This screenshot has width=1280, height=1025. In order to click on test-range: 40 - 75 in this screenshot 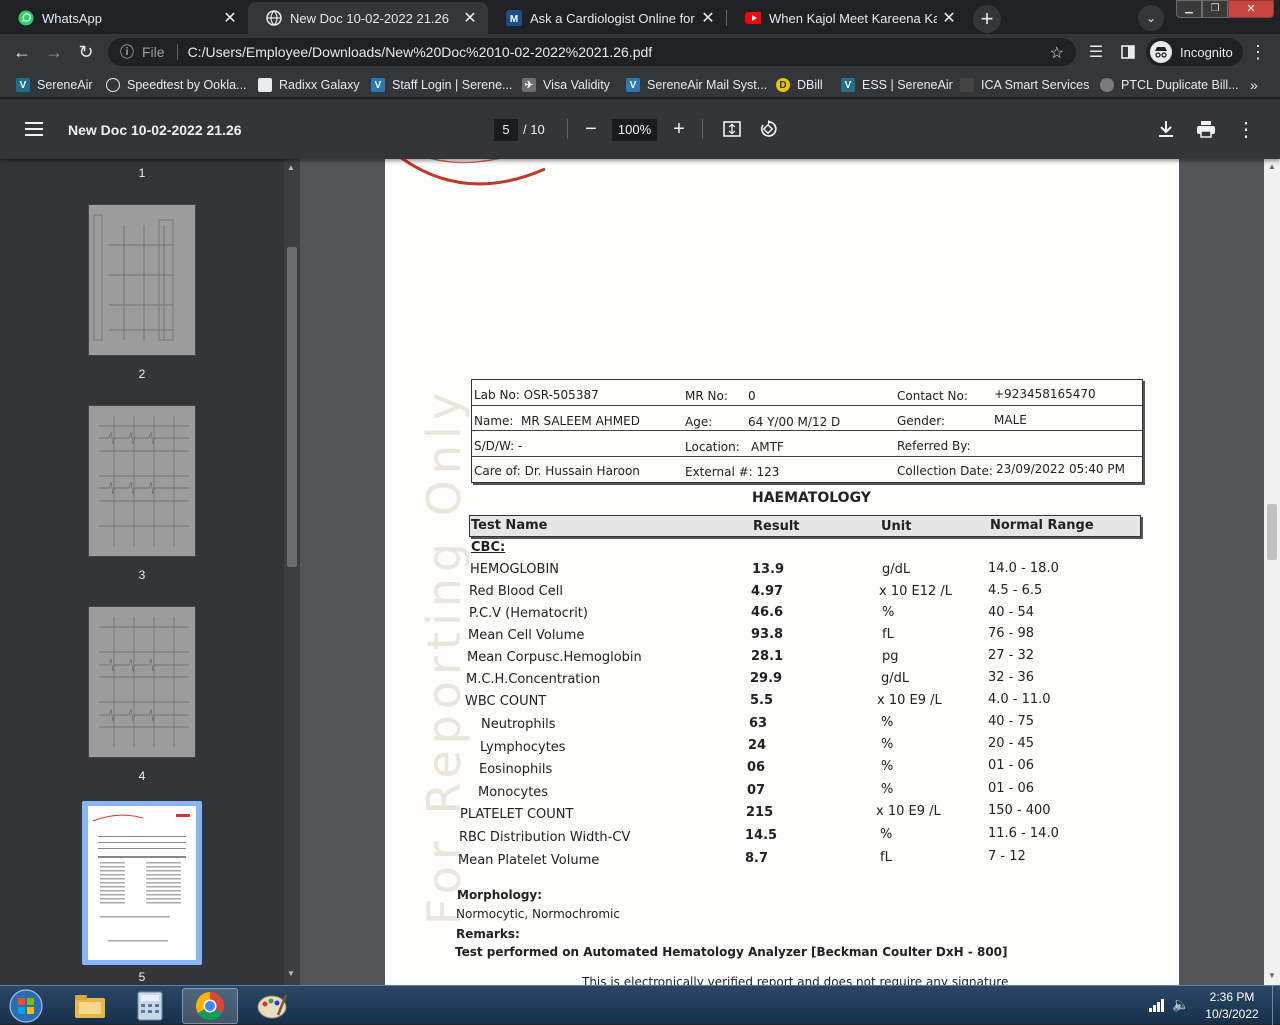, I will do `click(1011, 721)`.